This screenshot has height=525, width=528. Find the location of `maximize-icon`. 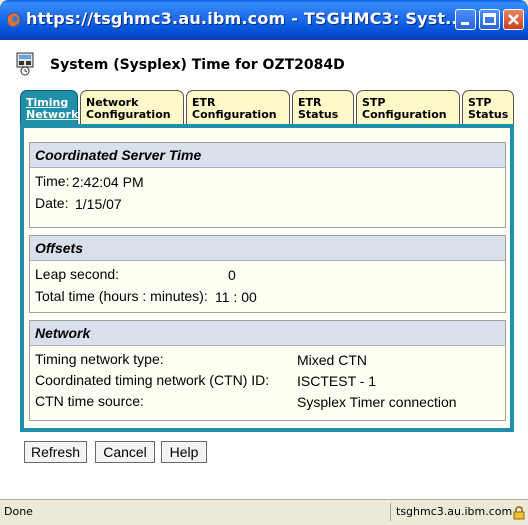

maximize-icon is located at coordinates (489, 19).